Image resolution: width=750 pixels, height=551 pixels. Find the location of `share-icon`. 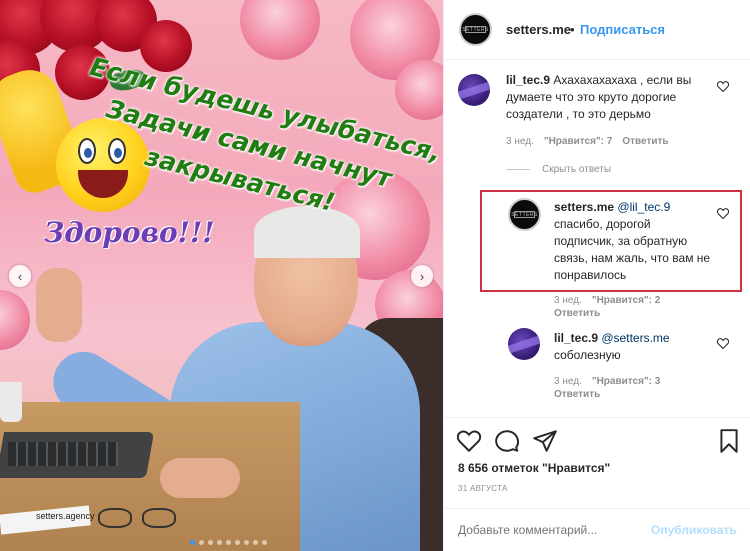

share-icon is located at coordinates (545, 441).